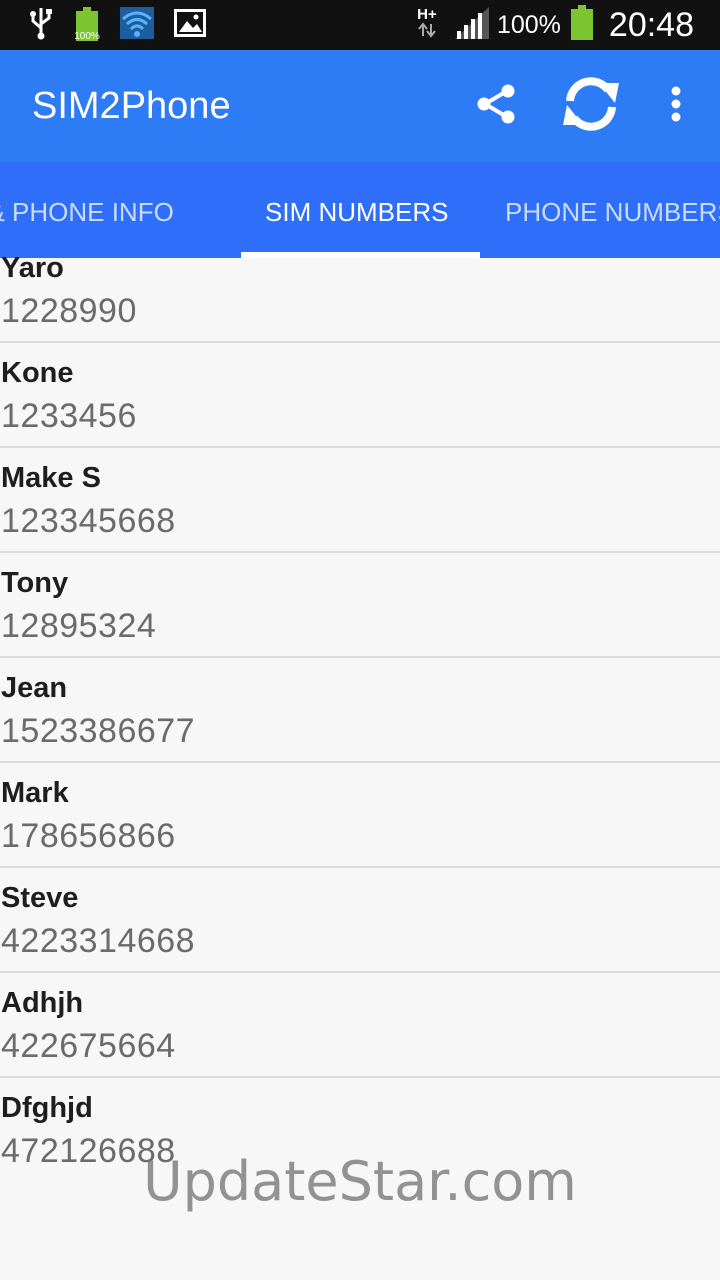 The image size is (720, 1280). What do you see at coordinates (40, 898) in the screenshot?
I see `contact-name: Steve` at bounding box center [40, 898].